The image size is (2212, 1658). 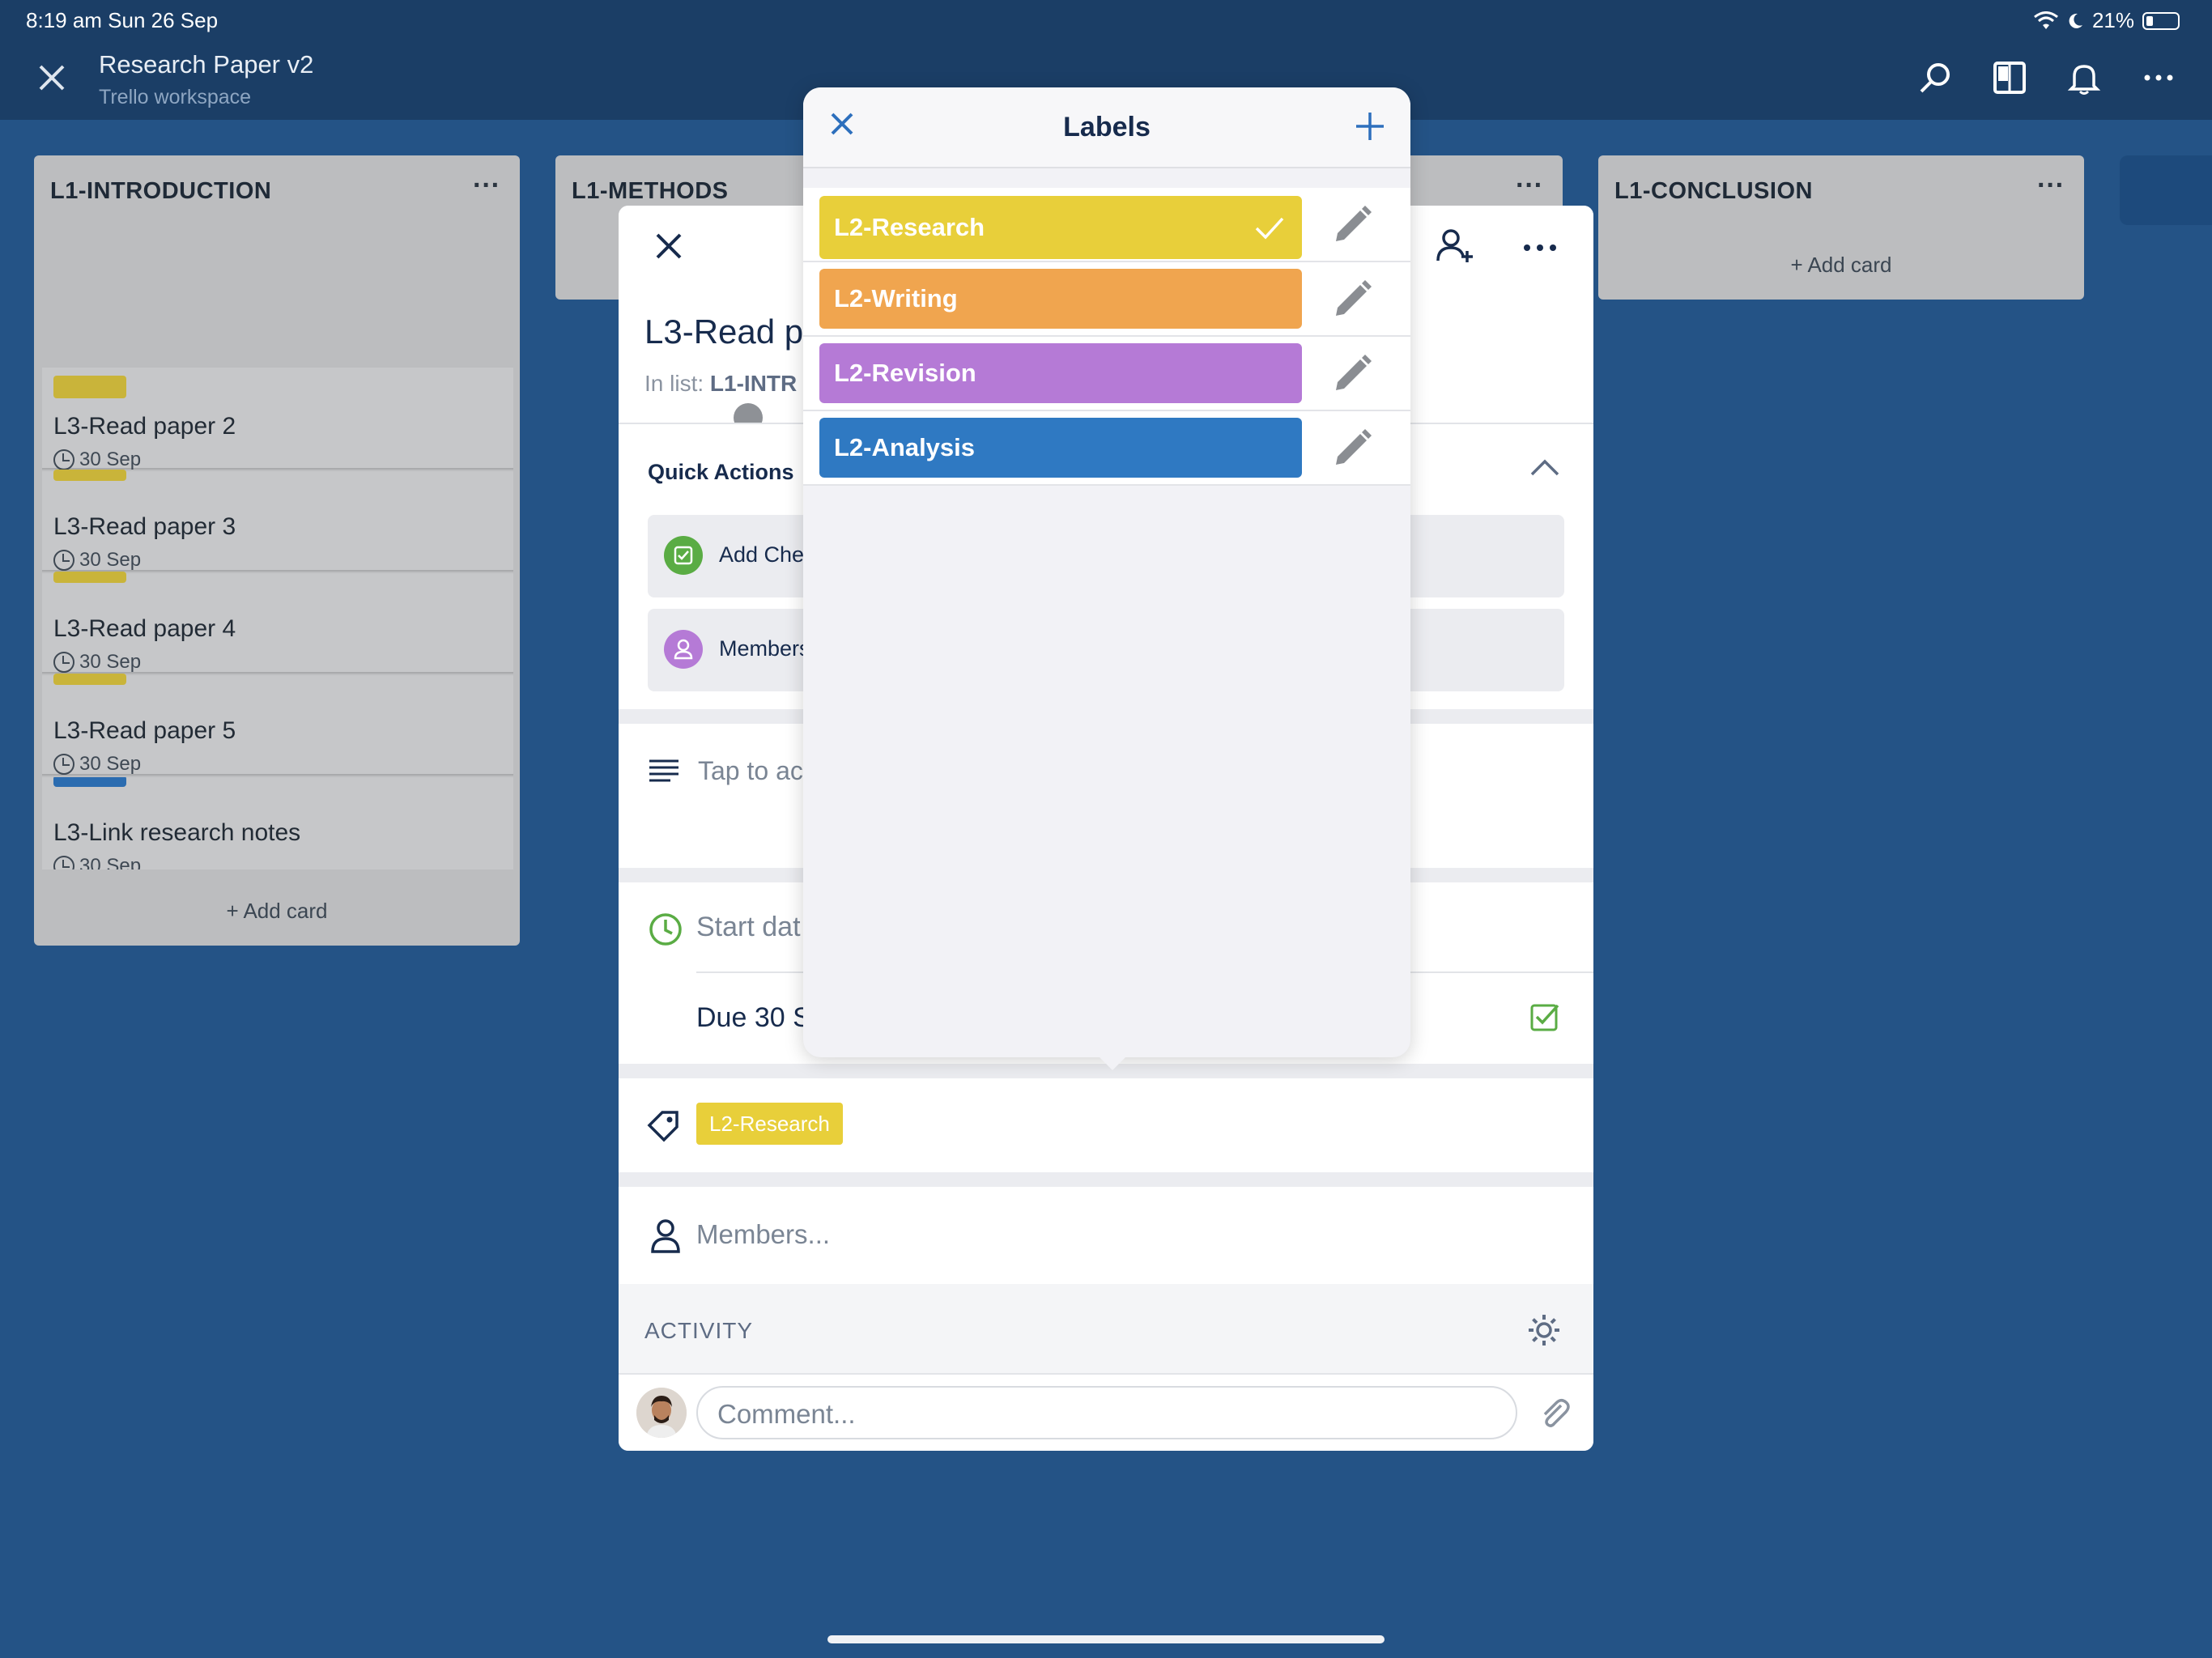 What do you see at coordinates (1106, 19) in the screenshot?
I see `status-bar: 8:19 am Sun 26 Sep 21%` at bounding box center [1106, 19].